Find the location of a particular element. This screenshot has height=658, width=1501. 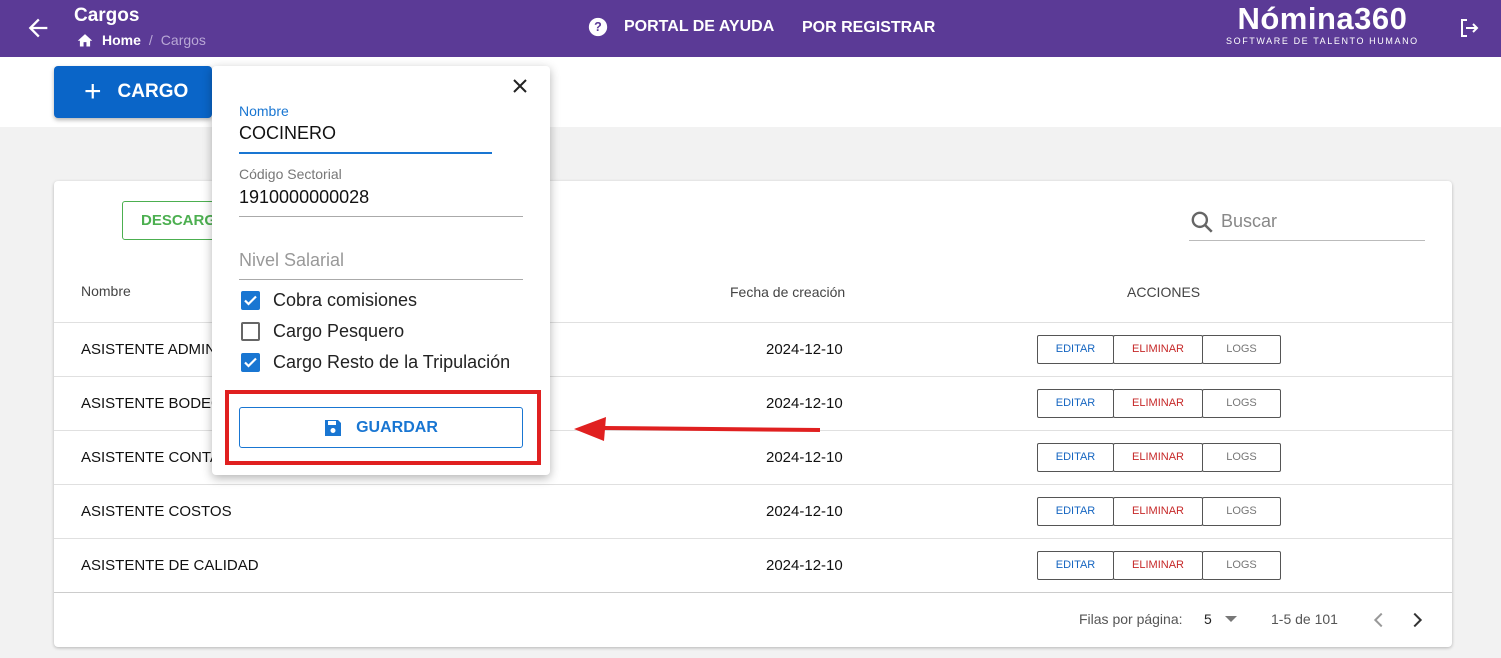

add-cargo-button: + CARGO is located at coordinates (133, 92).